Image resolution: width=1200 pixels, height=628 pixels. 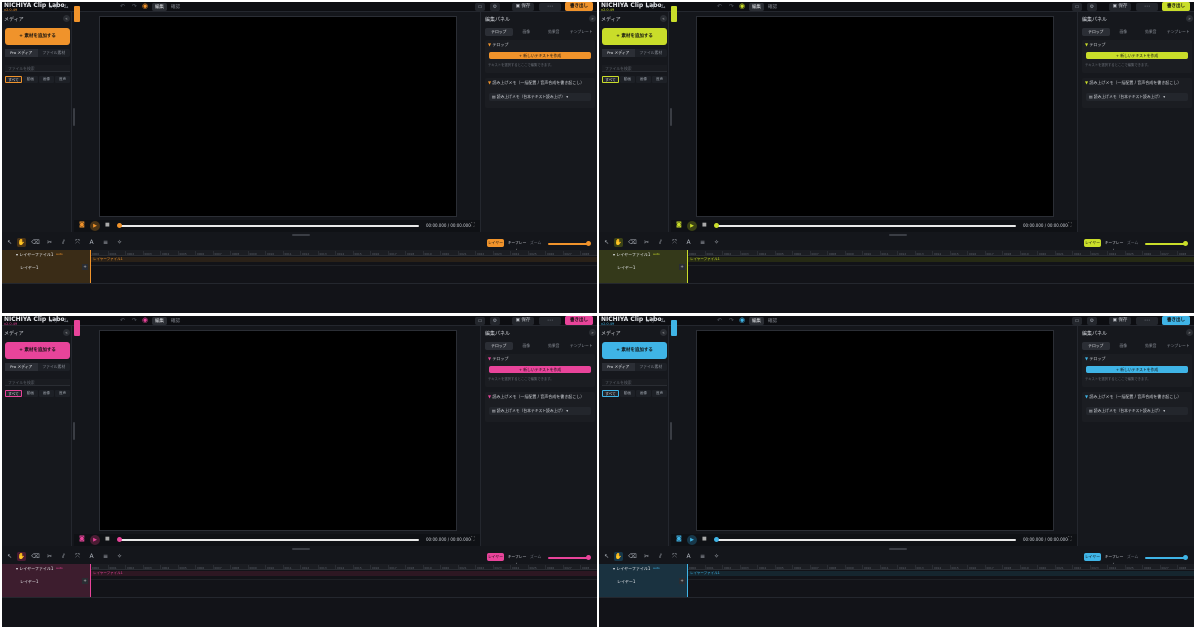 What do you see at coordinates (1137, 411) in the screenshot?
I see `memo-item: ▤ 読み上げメモ（台本テキスト読み上げ） ▾` at bounding box center [1137, 411].